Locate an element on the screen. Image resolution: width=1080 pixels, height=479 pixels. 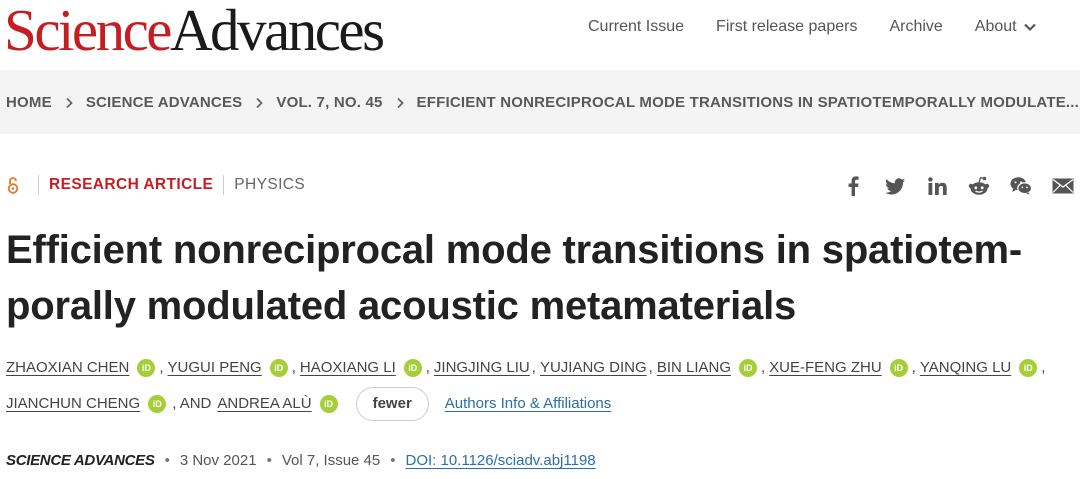
article-meta-row: RESEARCH ARTICLE PHYSICS is located at coordinates (155, 185).